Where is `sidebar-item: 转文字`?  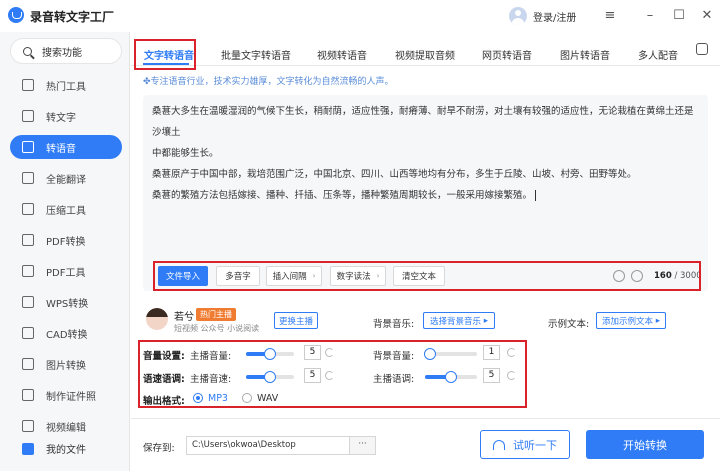
sidebar-item: 转文字 is located at coordinates (66, 116).